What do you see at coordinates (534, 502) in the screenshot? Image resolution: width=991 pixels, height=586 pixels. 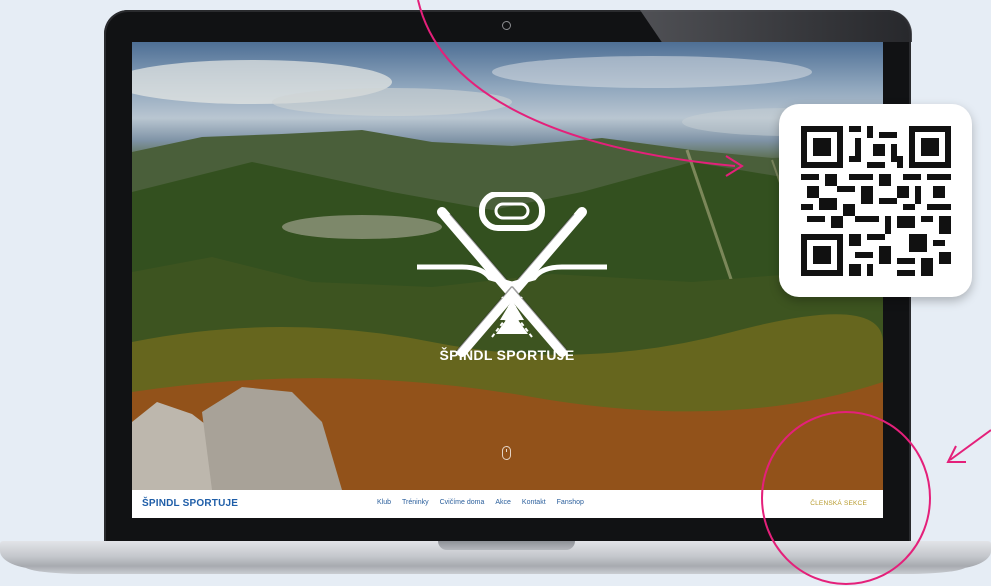 I see `nav-item-kontakt: Kontakt` at bounding box center [534, 502].